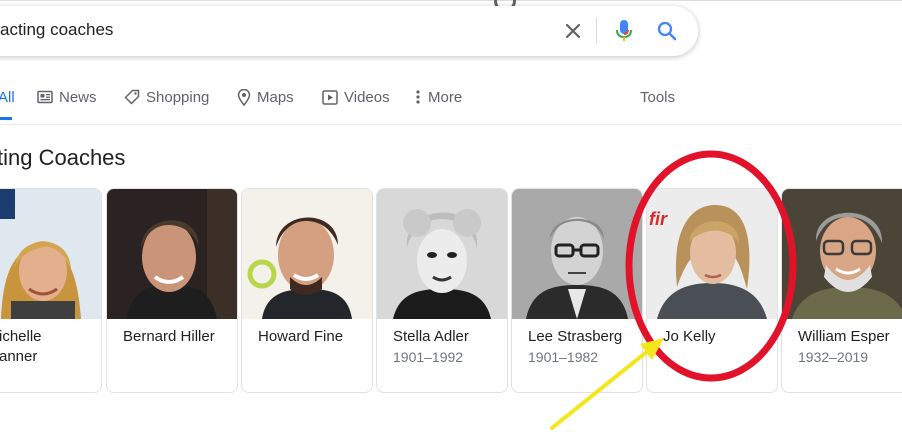 This screenshot has height=432, width=902. I want to click on search-button, so click(667, 31).